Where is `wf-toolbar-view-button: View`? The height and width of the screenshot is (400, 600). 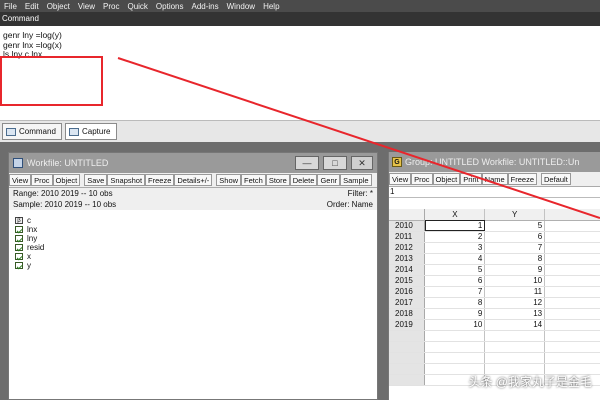
wf-toolbar-view-button: View is located at coordinates (20, 180).